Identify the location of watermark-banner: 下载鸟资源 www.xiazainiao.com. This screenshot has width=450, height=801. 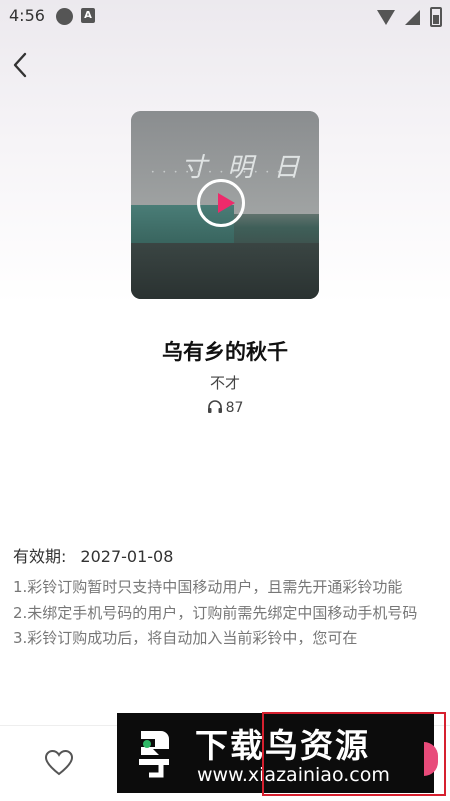
(275, 753).